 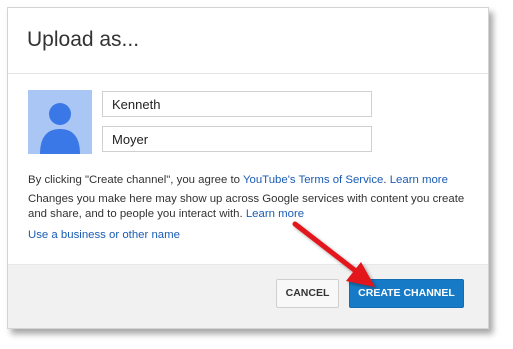 I want to click on learn-more-link-terms: Learn more, so click(x=419, y=180).